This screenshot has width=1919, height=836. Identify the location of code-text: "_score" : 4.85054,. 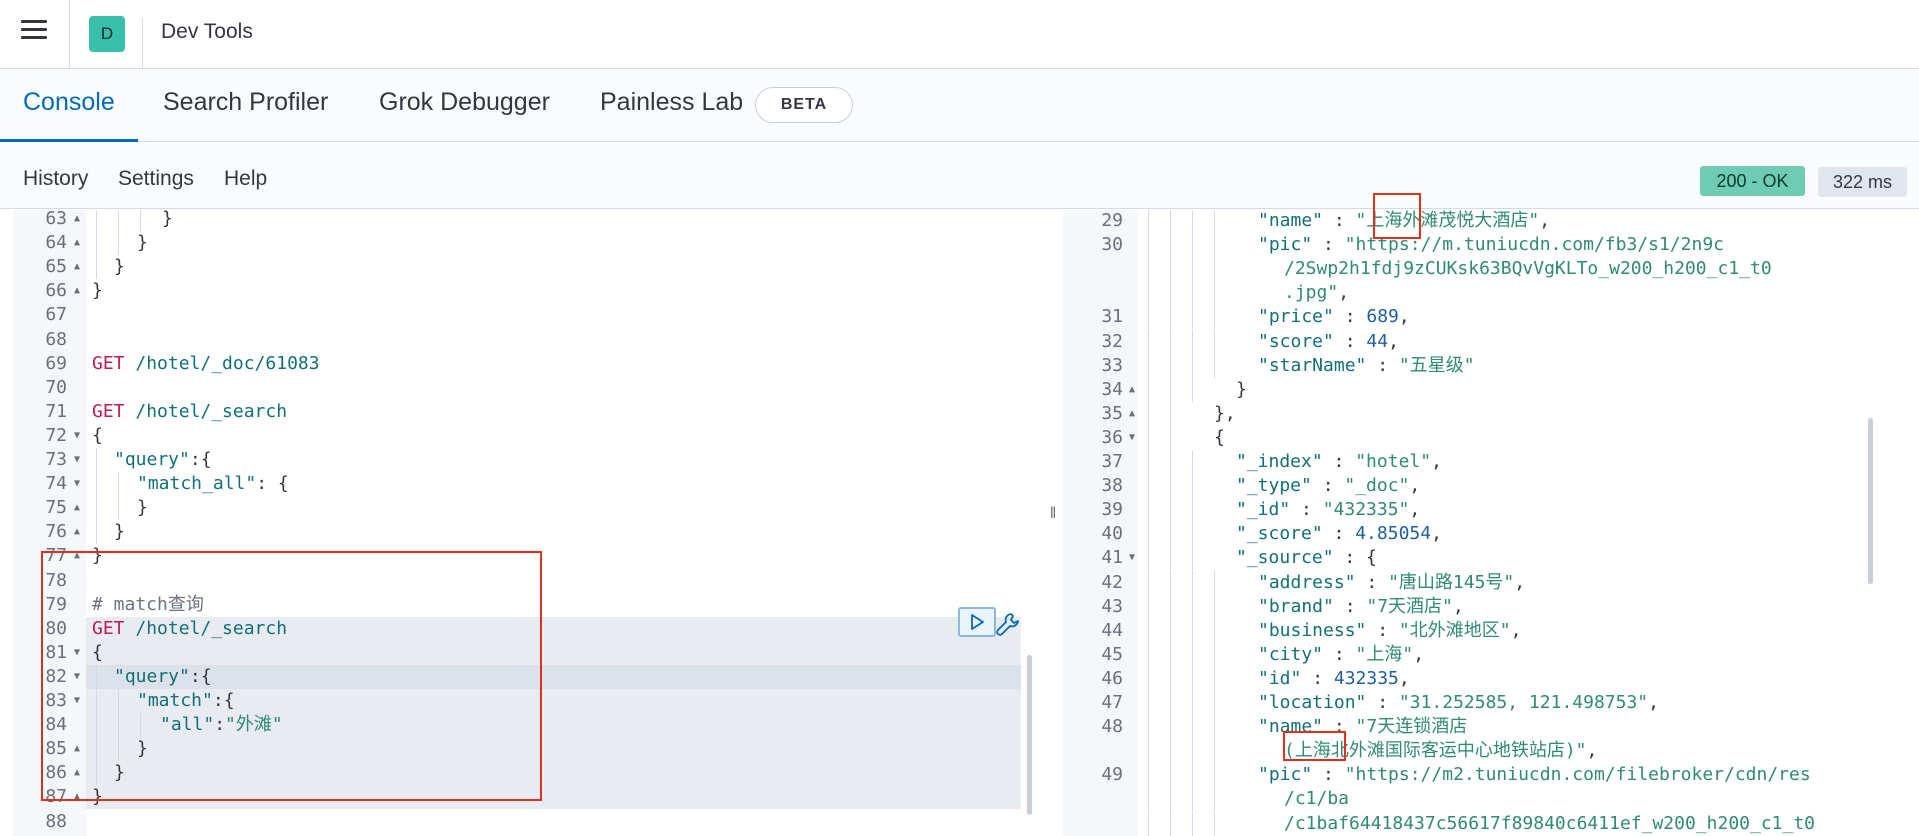
(1339, 534).